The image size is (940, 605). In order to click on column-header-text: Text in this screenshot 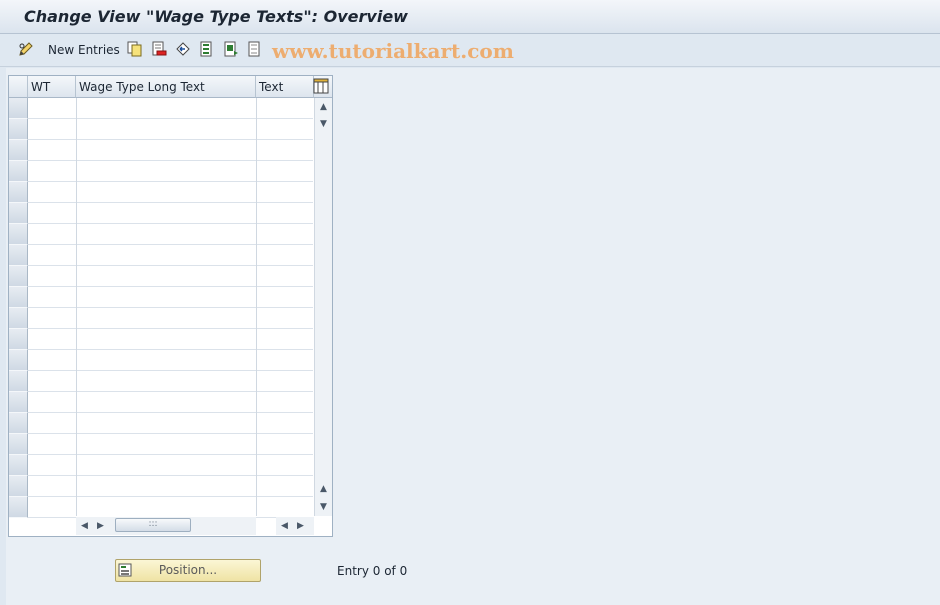, I will do `click(285, 87)`.